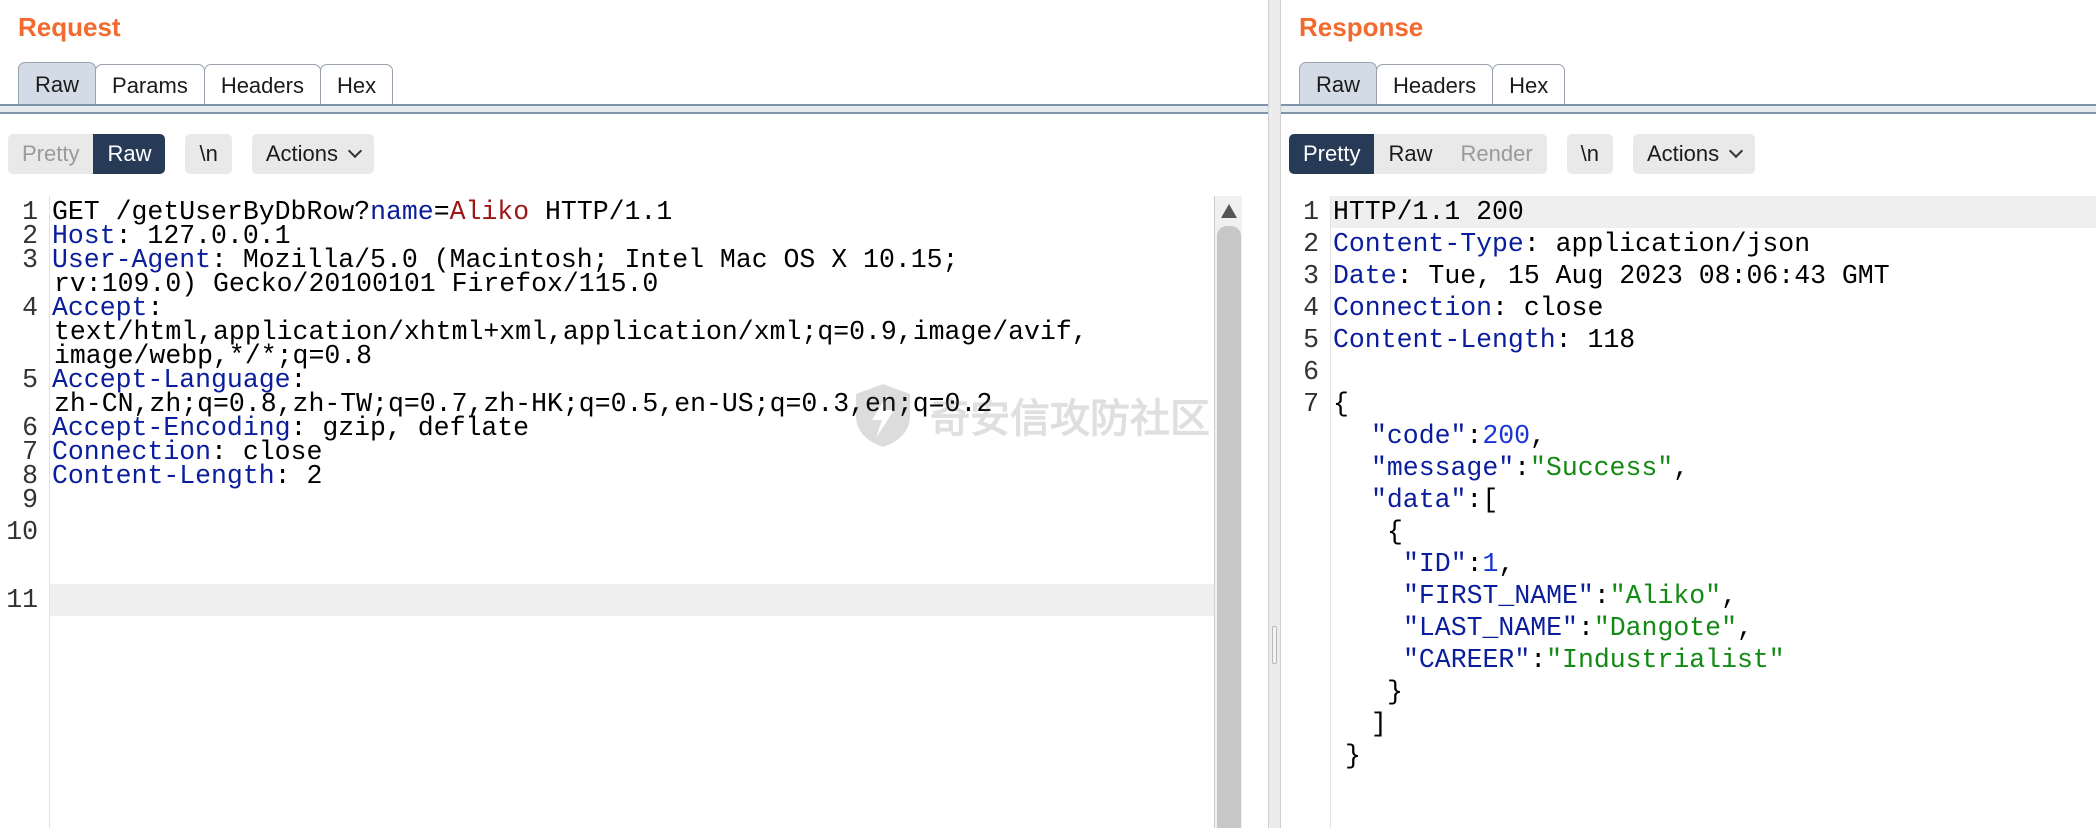  Describe the element at coordinates (1596, 276) in the screenshot. I see `code-line: 3 Date: Tue, 15 Aug 2023 08:06:43 GMT` at that location.